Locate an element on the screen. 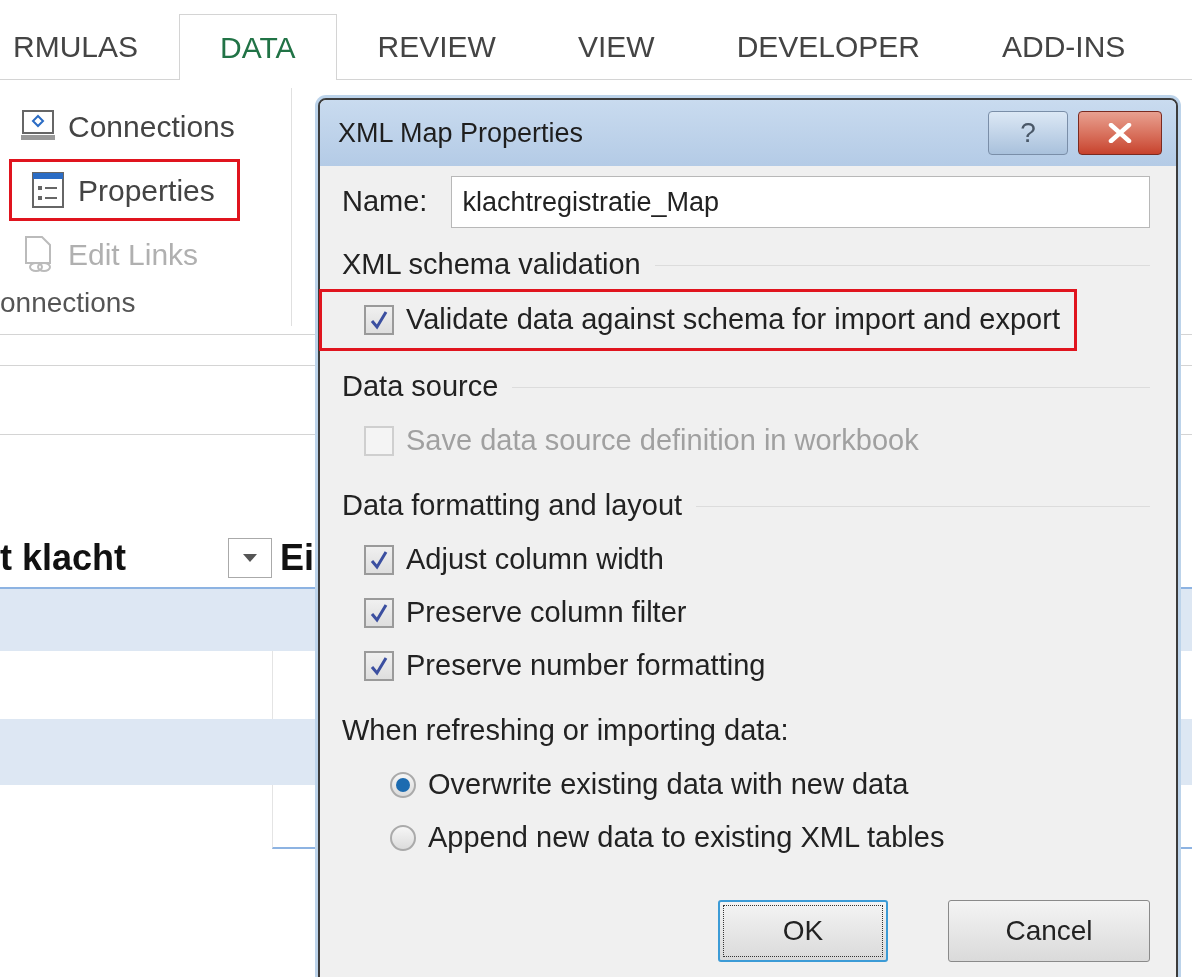 The image size is (1192, 977). close-button is located at coordinates (1120, 133).